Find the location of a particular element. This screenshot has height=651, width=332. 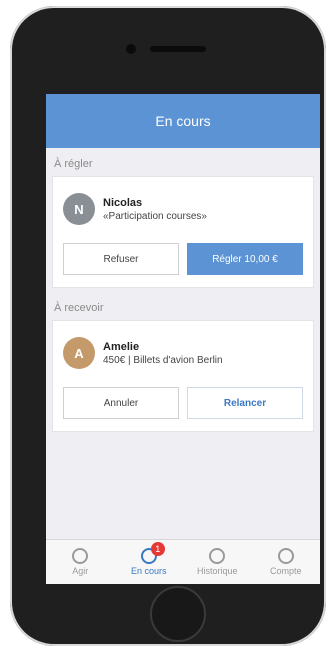

tab-action: Agir is located at coordinates (80, 562).